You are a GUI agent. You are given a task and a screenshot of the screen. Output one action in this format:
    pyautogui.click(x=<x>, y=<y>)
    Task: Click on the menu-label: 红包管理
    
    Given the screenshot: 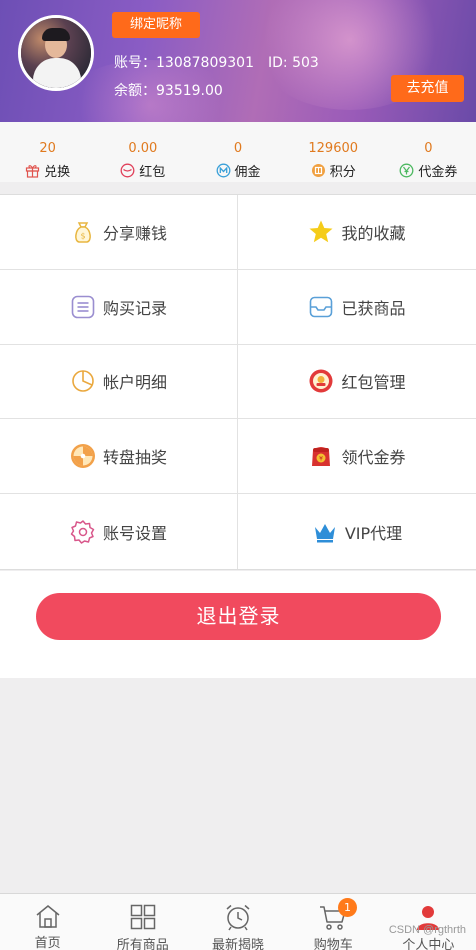 What is the action you would take?
    pyautogui.click(x=373, y=383)
    